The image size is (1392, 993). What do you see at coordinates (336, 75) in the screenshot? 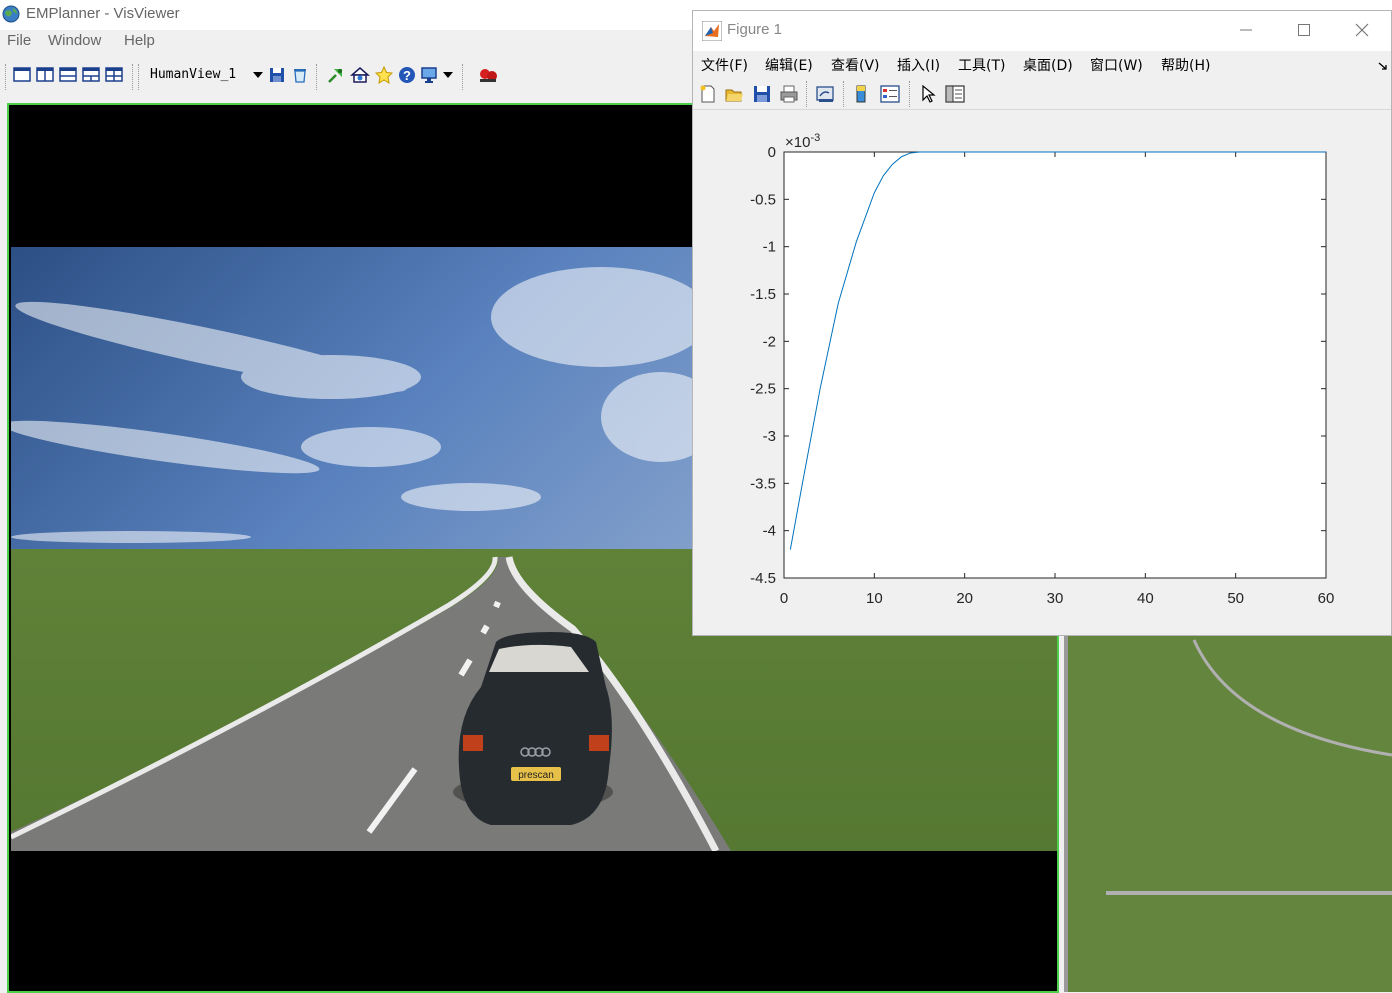
I see `pick-icon` at bounding box center [336, 75].